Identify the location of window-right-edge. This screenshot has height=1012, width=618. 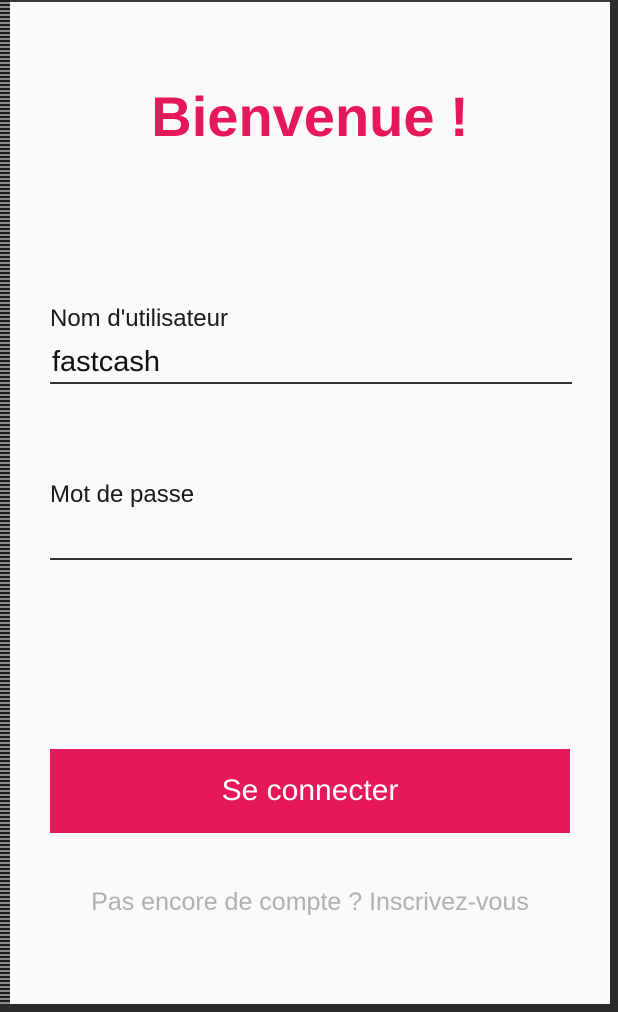
(614, 506).